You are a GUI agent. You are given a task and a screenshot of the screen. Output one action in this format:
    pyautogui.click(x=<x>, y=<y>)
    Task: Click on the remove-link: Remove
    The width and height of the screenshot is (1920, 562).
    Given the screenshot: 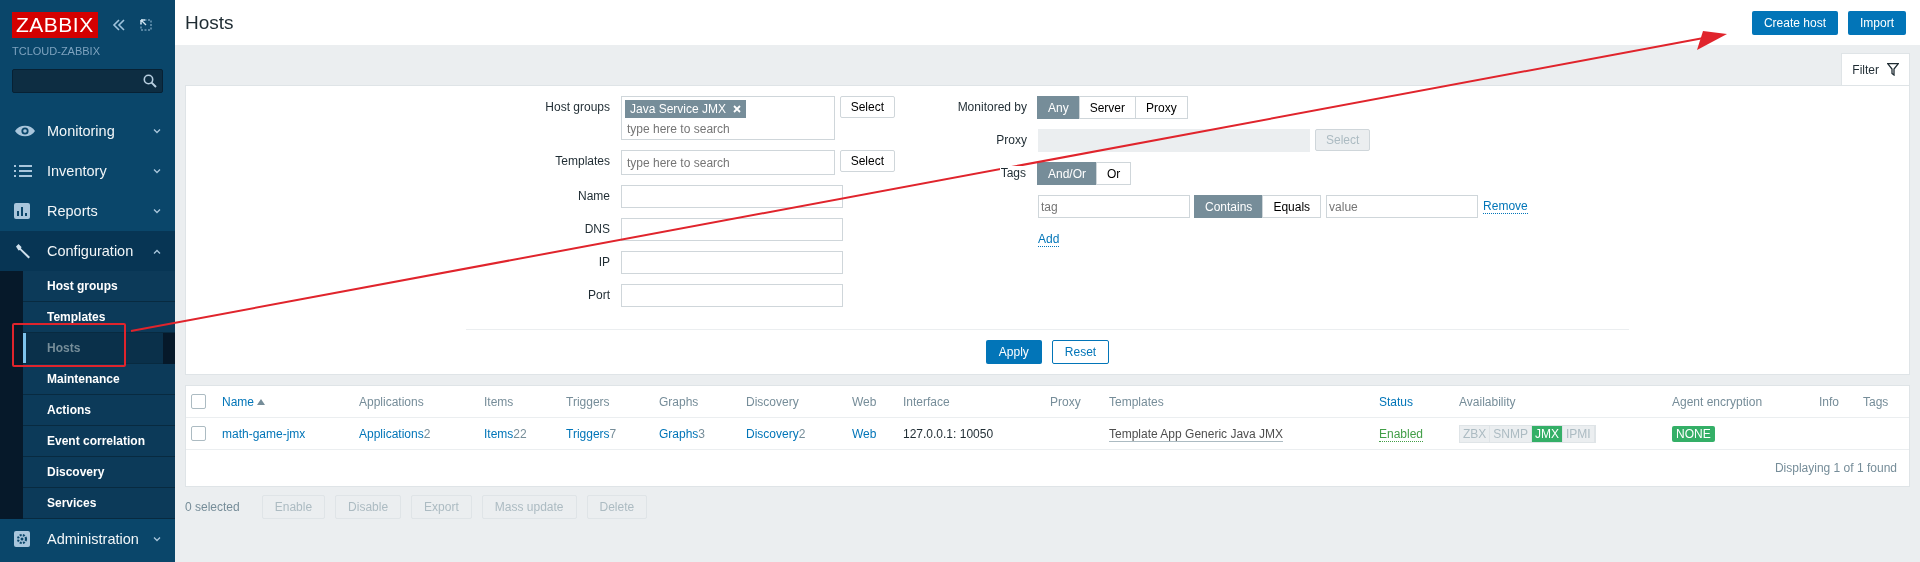 What is the action you would take?
    pyautogui.click(x=1505, y=204)
    